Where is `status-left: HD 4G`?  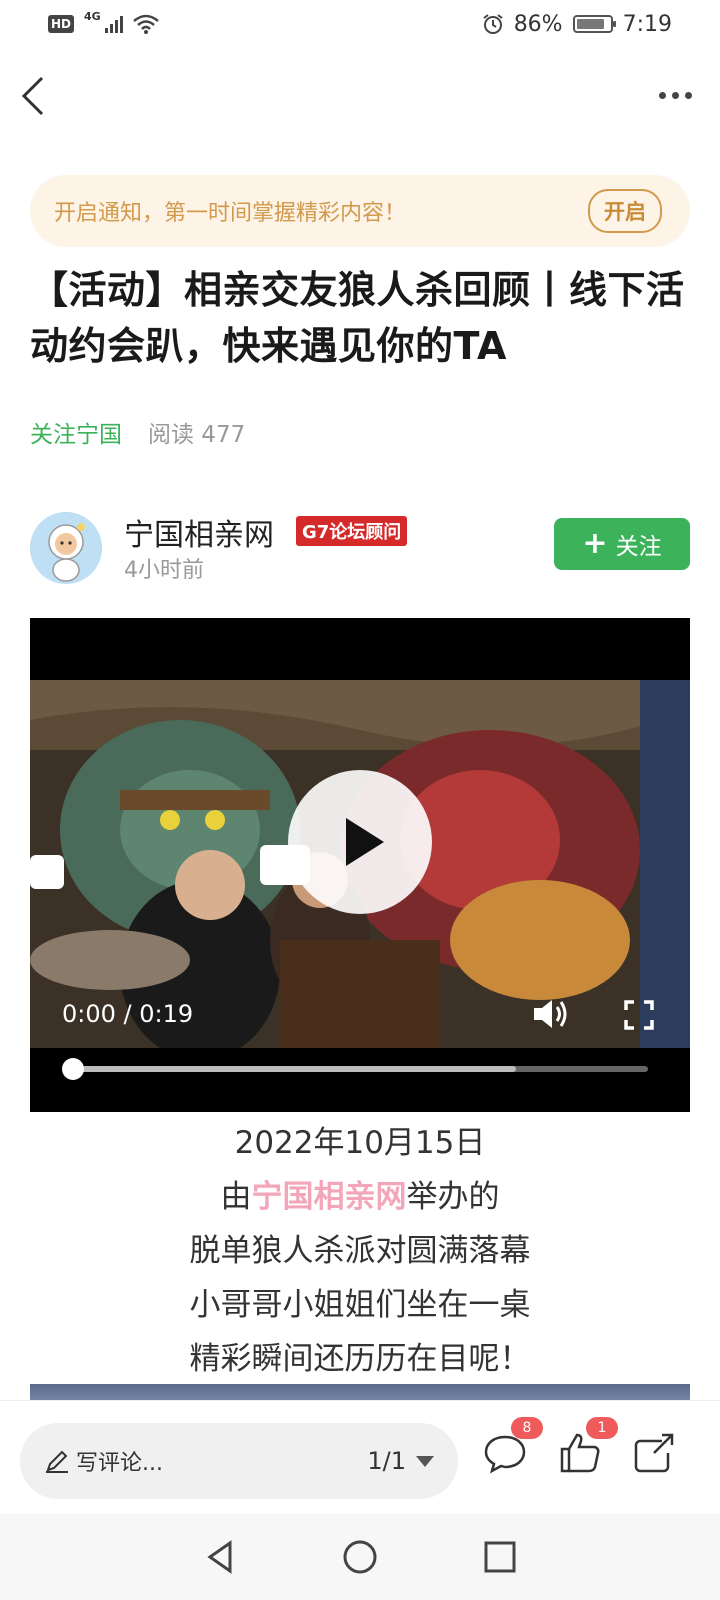 status-left: HD 4G is located at coordinates (103, 22).